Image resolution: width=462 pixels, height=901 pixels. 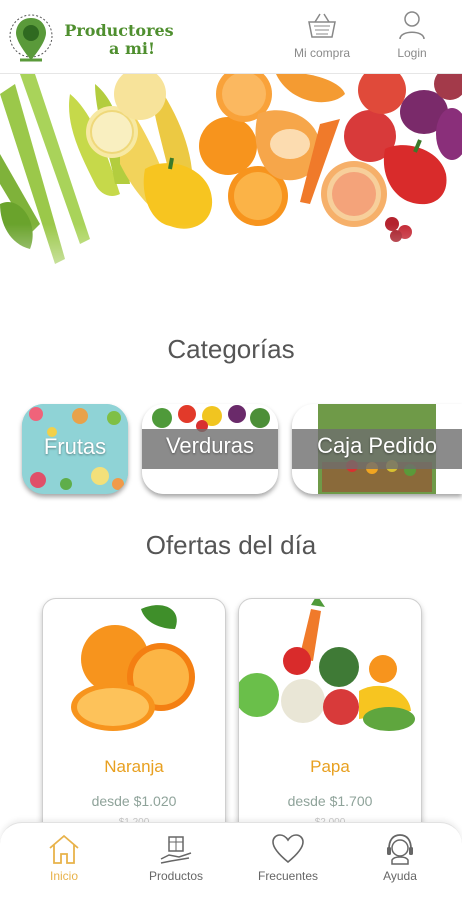 What do you see at coordinates (327, 665) in the screenshot?
I see `vegetables-mix-image` at bounding box center [327, 665].